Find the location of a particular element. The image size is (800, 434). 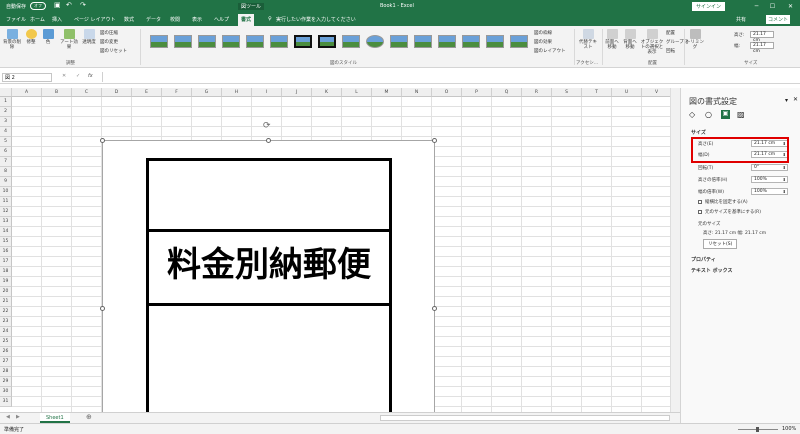

transparency-button: 透明度 is located at coordinates (89, 37).